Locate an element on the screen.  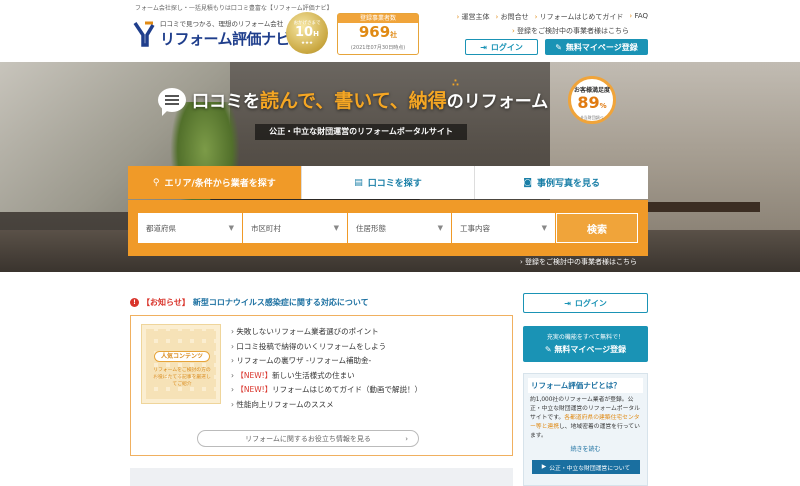
houses-pattern-image is located at coordinates (181, 364).